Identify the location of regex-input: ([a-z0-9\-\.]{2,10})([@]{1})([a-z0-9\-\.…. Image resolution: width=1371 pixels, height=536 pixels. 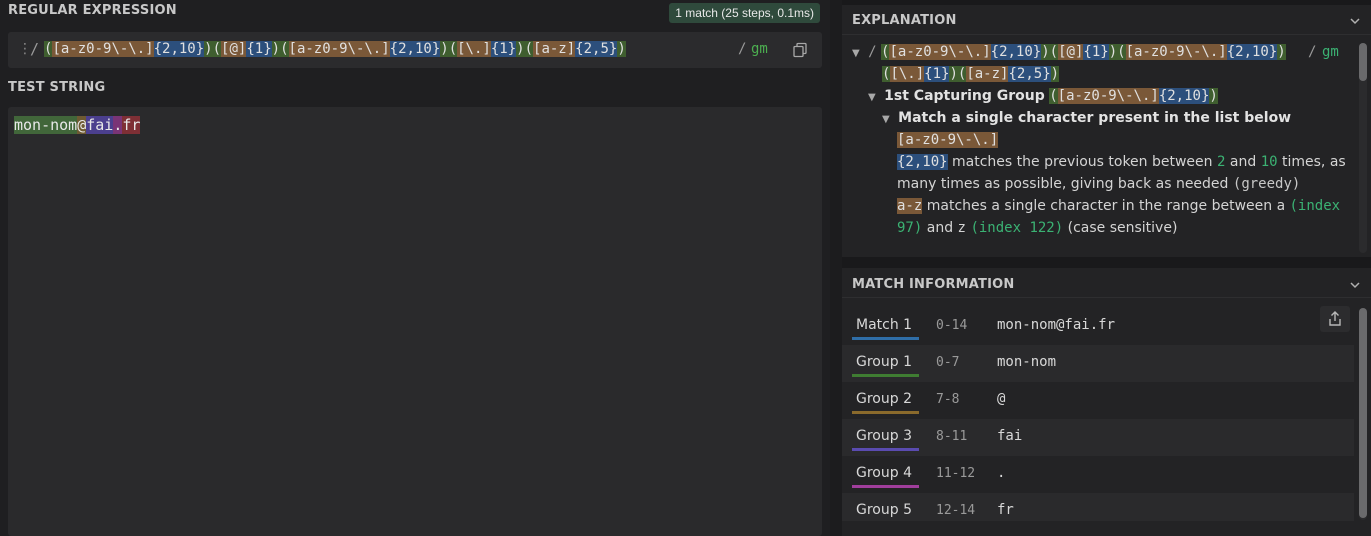
(335, 49).